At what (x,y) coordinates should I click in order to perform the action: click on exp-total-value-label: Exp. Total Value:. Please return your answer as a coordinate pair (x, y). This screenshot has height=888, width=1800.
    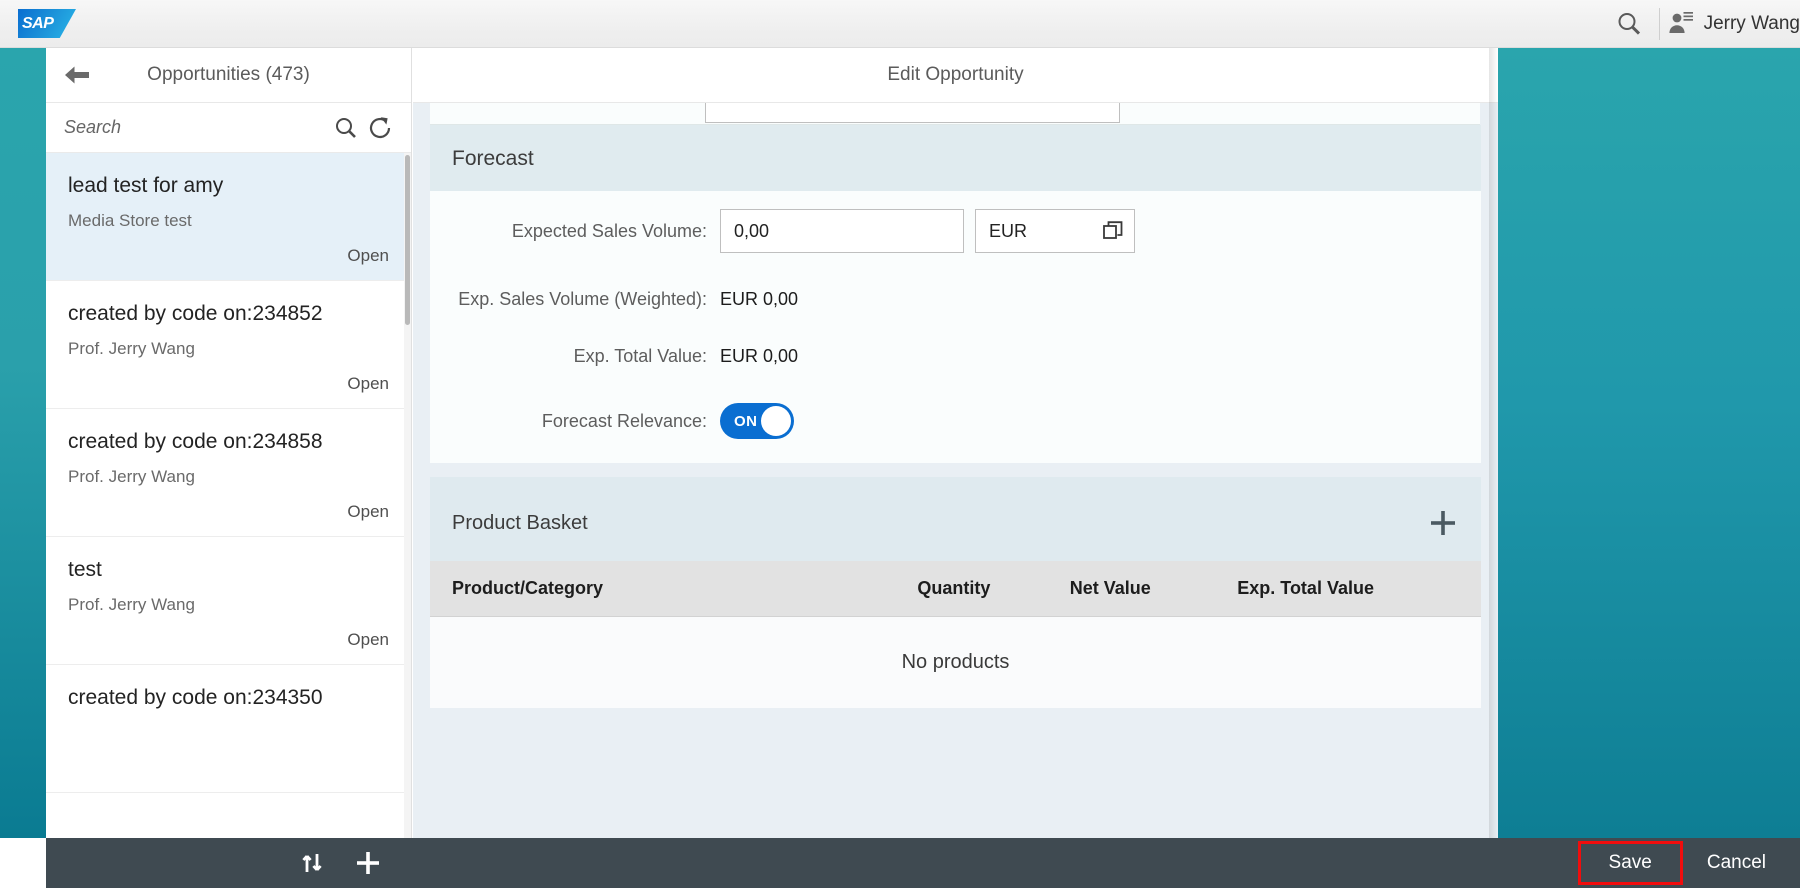
    Looking at the image, I should click on (640, 356).